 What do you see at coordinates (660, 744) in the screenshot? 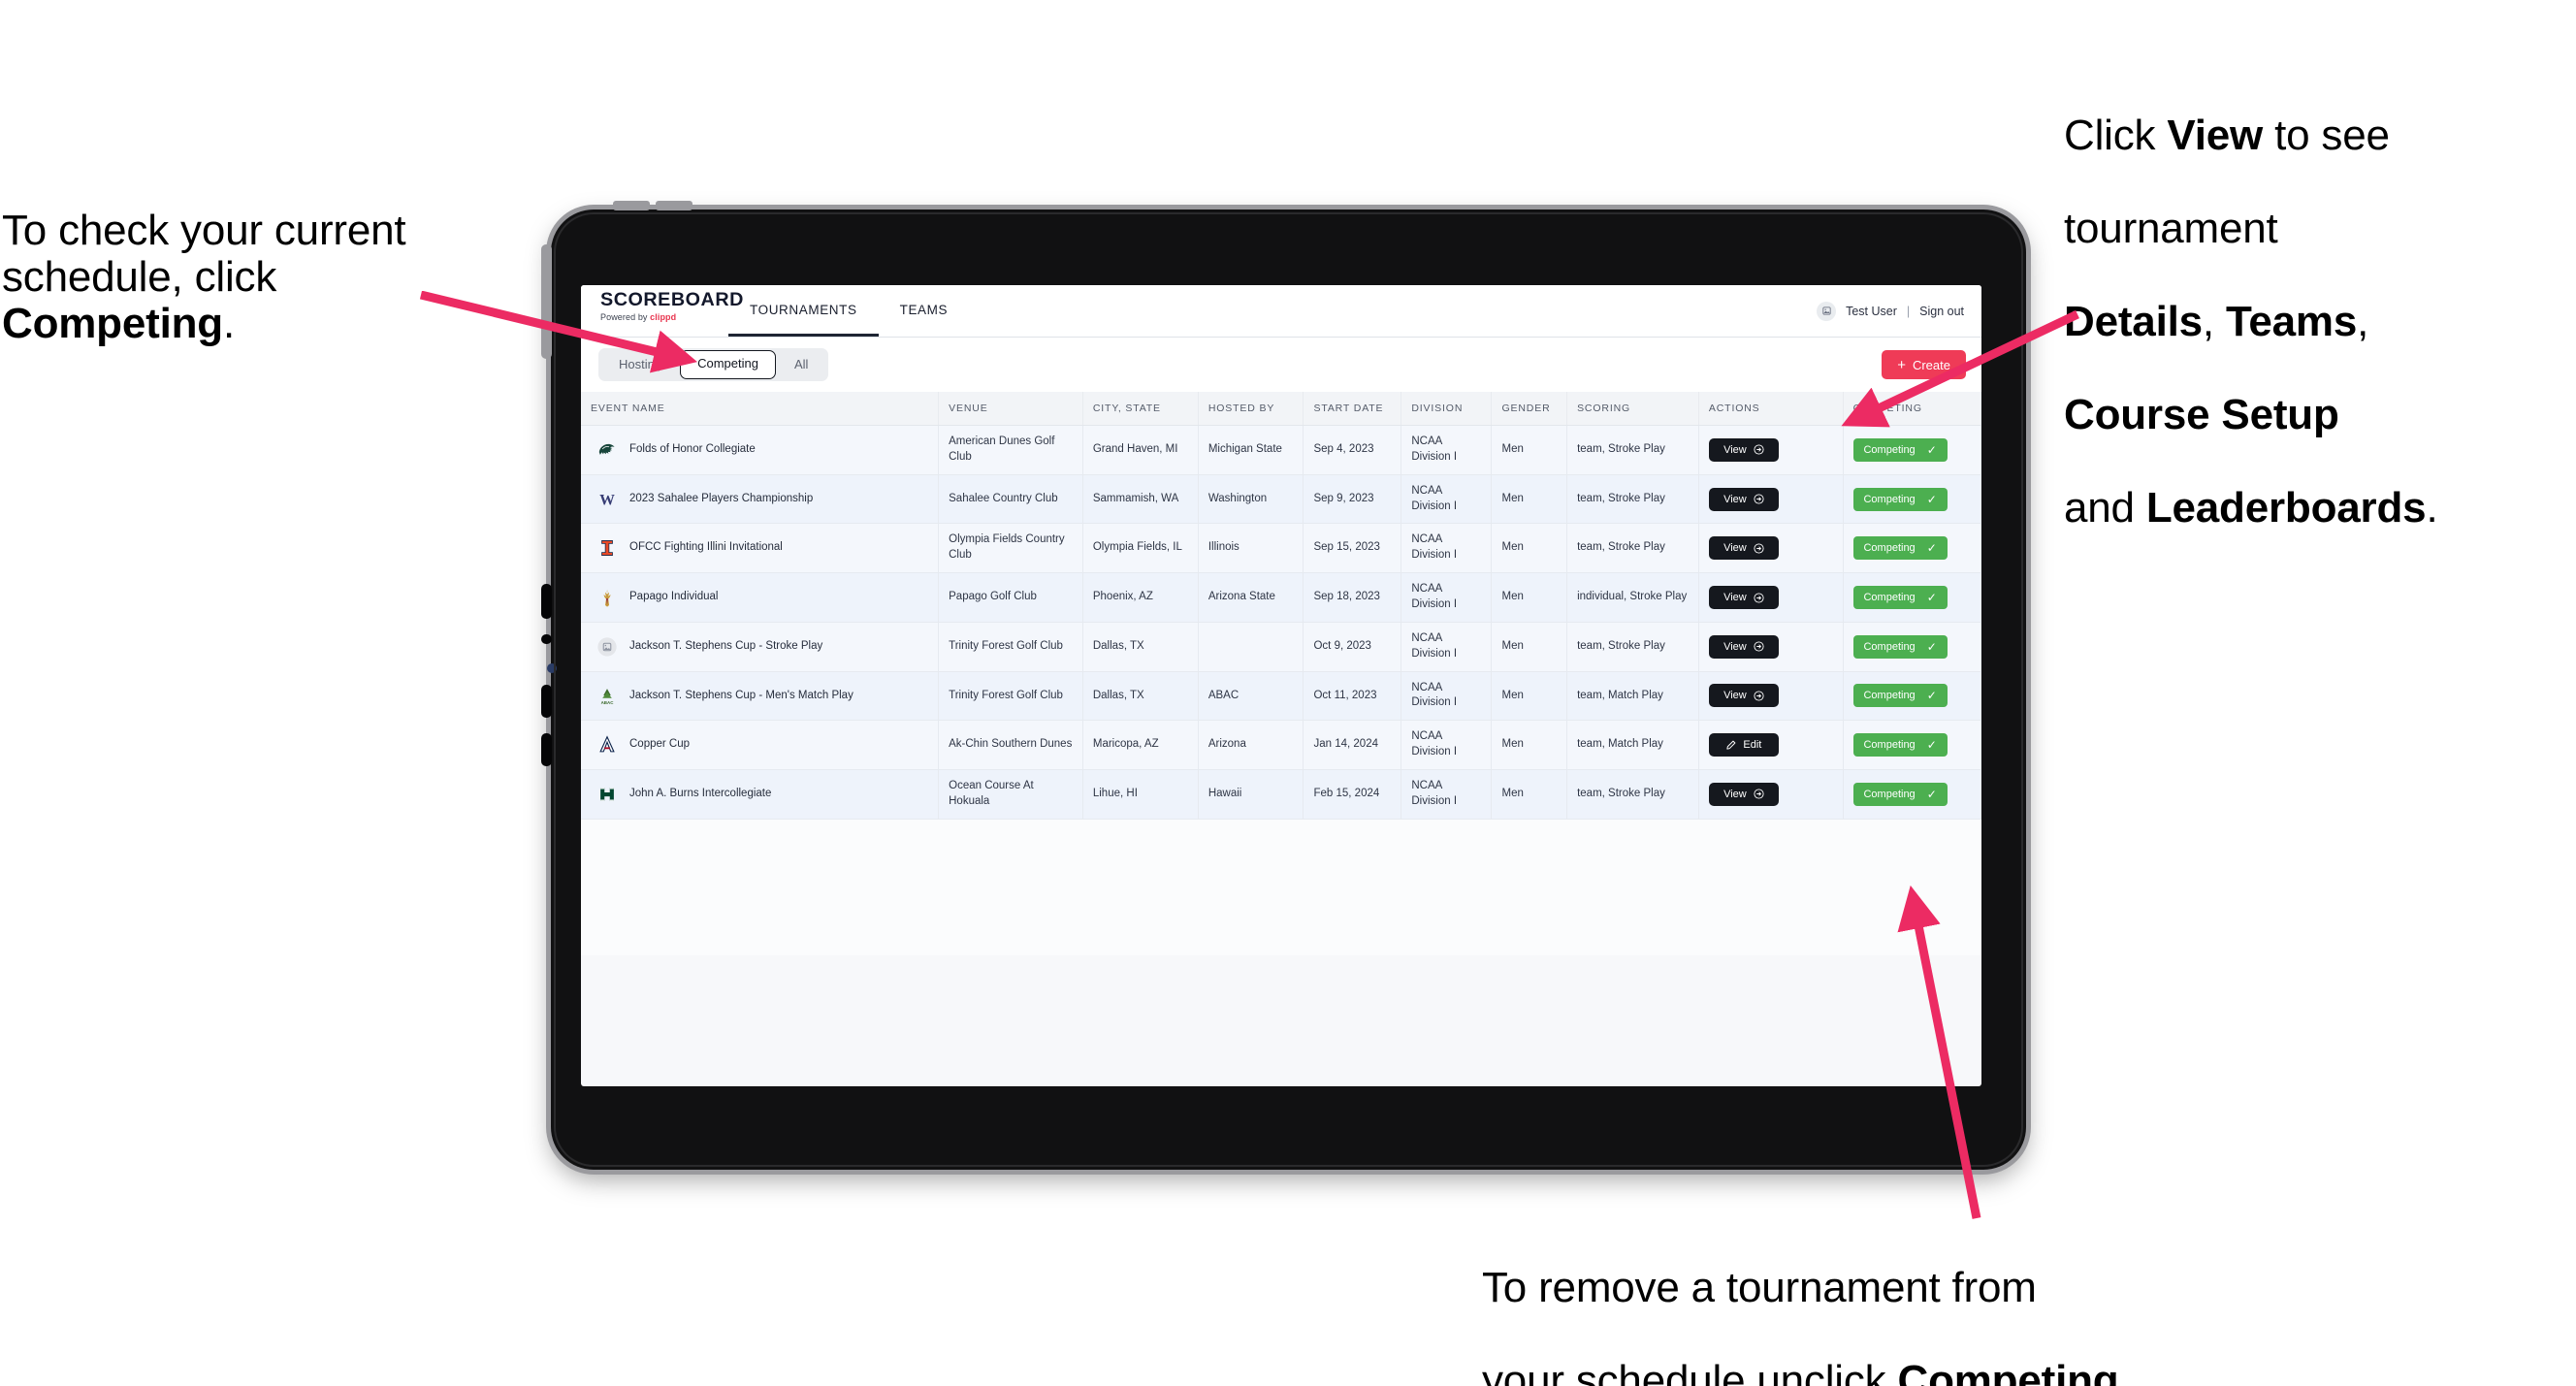
I see `event-name-label: Copper Cup` at bounding box center [660, 744].